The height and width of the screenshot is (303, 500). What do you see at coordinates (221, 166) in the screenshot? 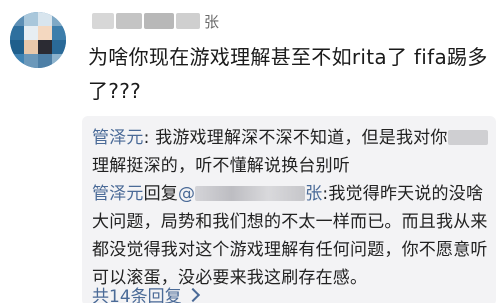
I see `reply-text-continued: 理解挺深的，听不懂解说换台别听` at bounding box center [221, 166].